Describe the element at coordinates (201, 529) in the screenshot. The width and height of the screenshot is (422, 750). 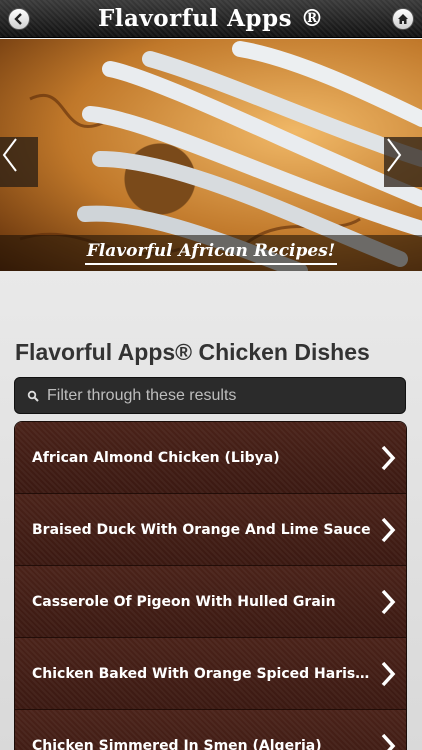
I see `list-item-label: Braised Duck With Orange And Lime Sauce` at that location.